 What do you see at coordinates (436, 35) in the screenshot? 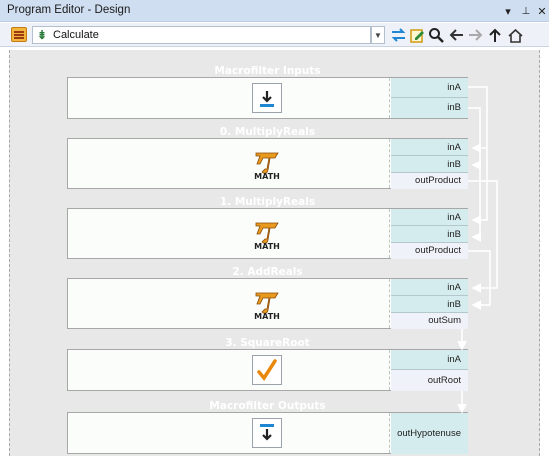
I see `search-icon` at bounding box center [436, 35].